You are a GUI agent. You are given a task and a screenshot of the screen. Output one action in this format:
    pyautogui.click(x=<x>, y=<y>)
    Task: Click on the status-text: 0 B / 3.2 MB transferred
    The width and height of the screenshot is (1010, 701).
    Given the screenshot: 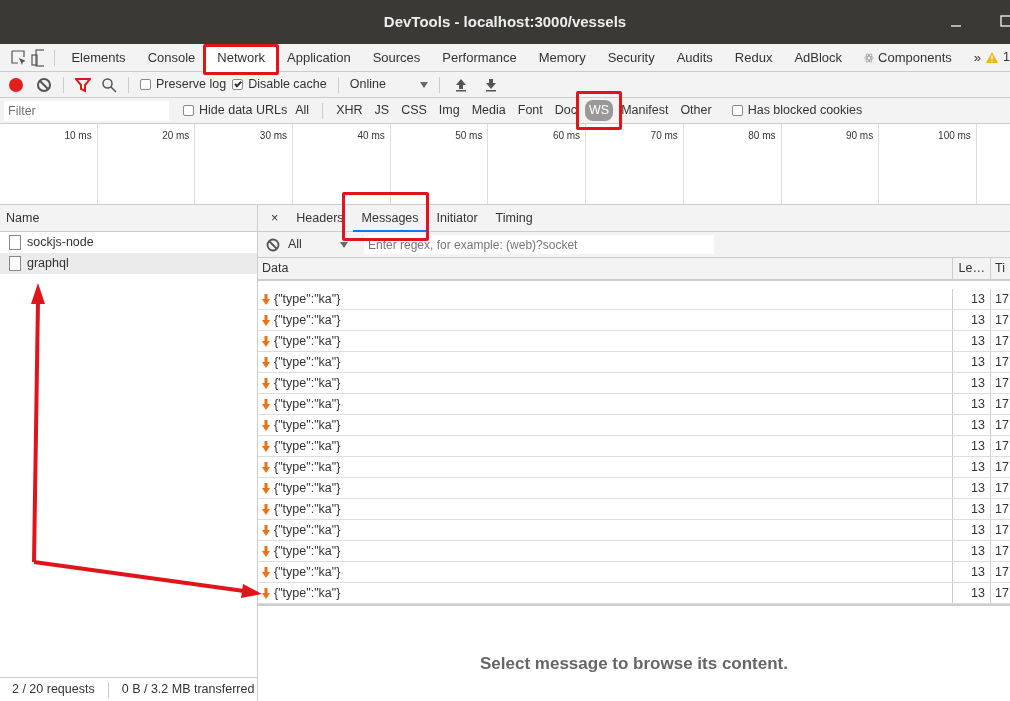 What is the action you would take?
    pyautogui.click(x=188, y=690)
    